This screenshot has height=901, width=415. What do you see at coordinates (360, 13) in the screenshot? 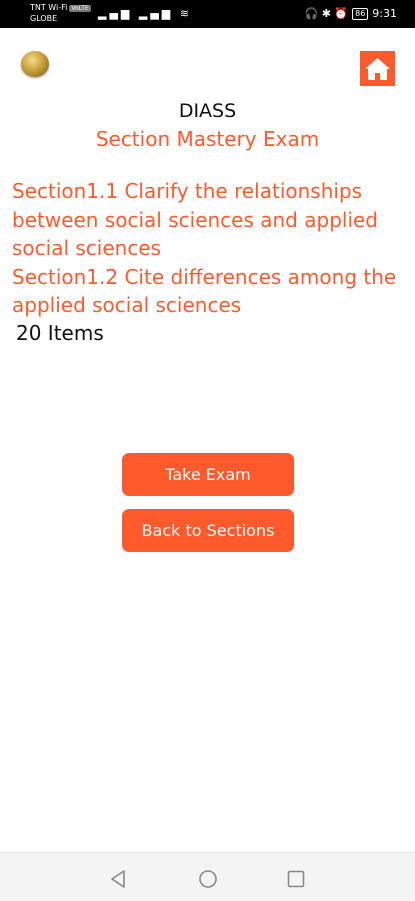
I see `battery-icon: 86` at bounding box center [360, 13].